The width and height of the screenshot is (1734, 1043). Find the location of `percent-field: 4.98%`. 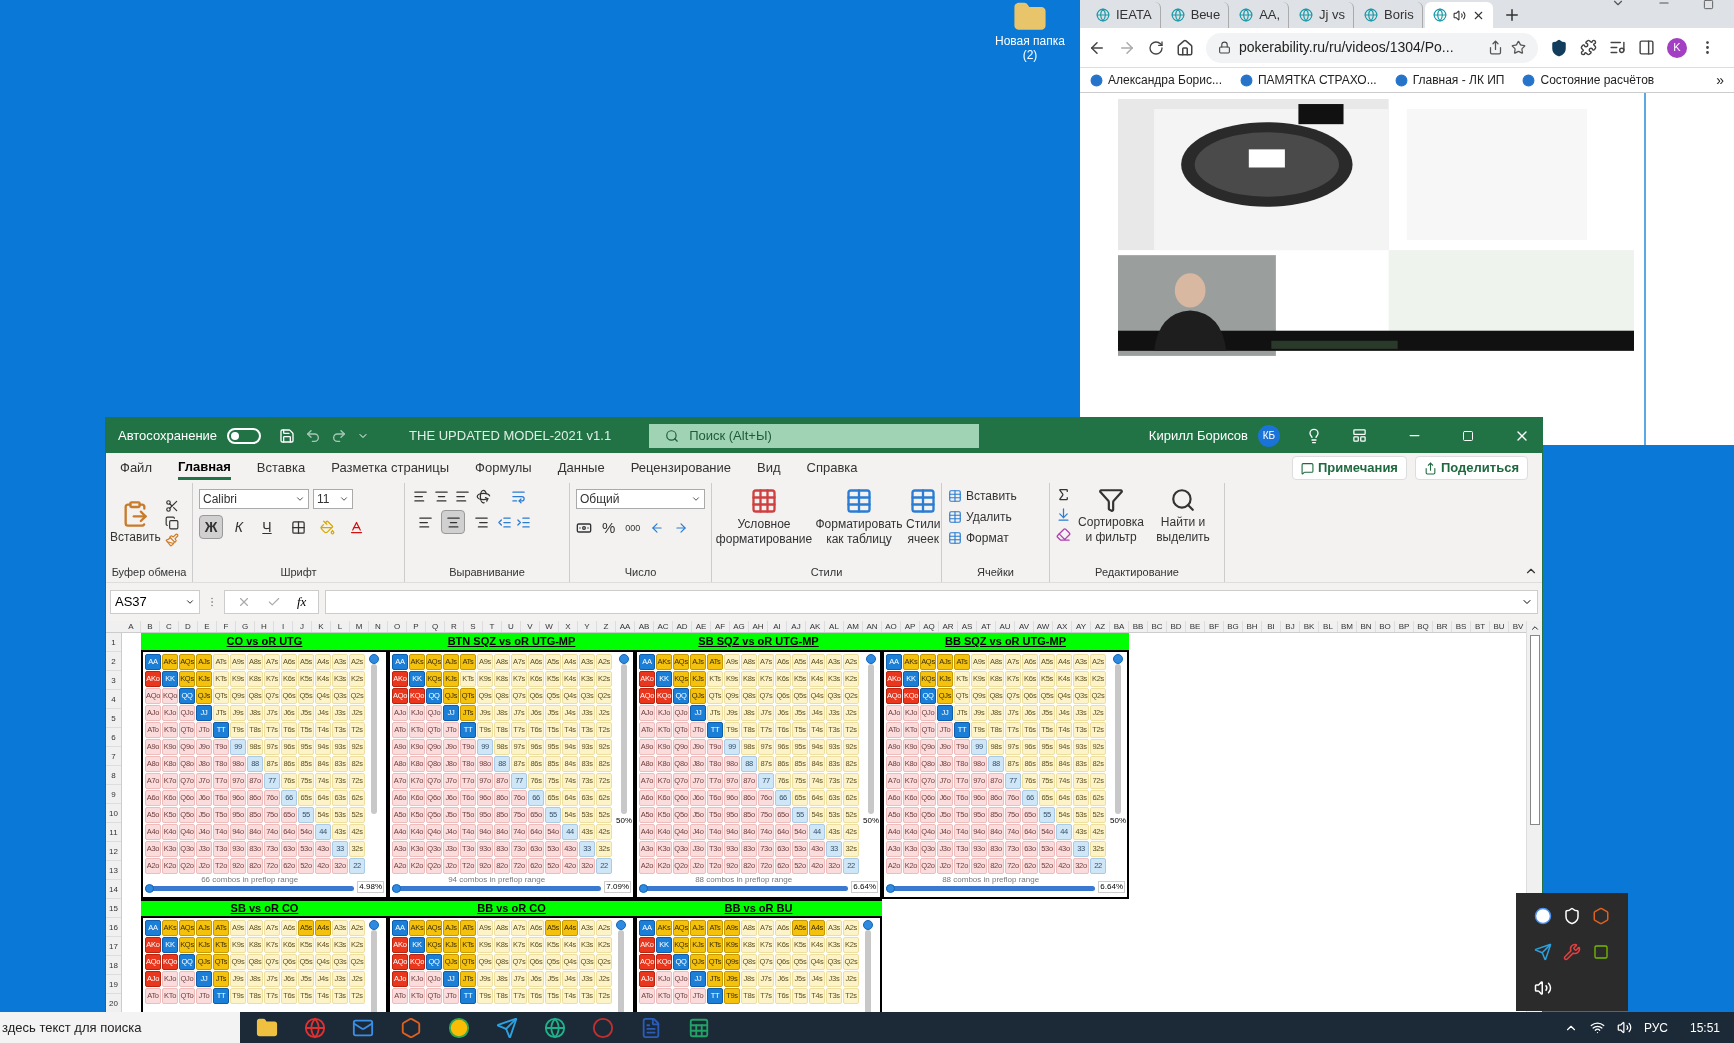

percent-field: 4.98% is located at coordinates (370, 887).